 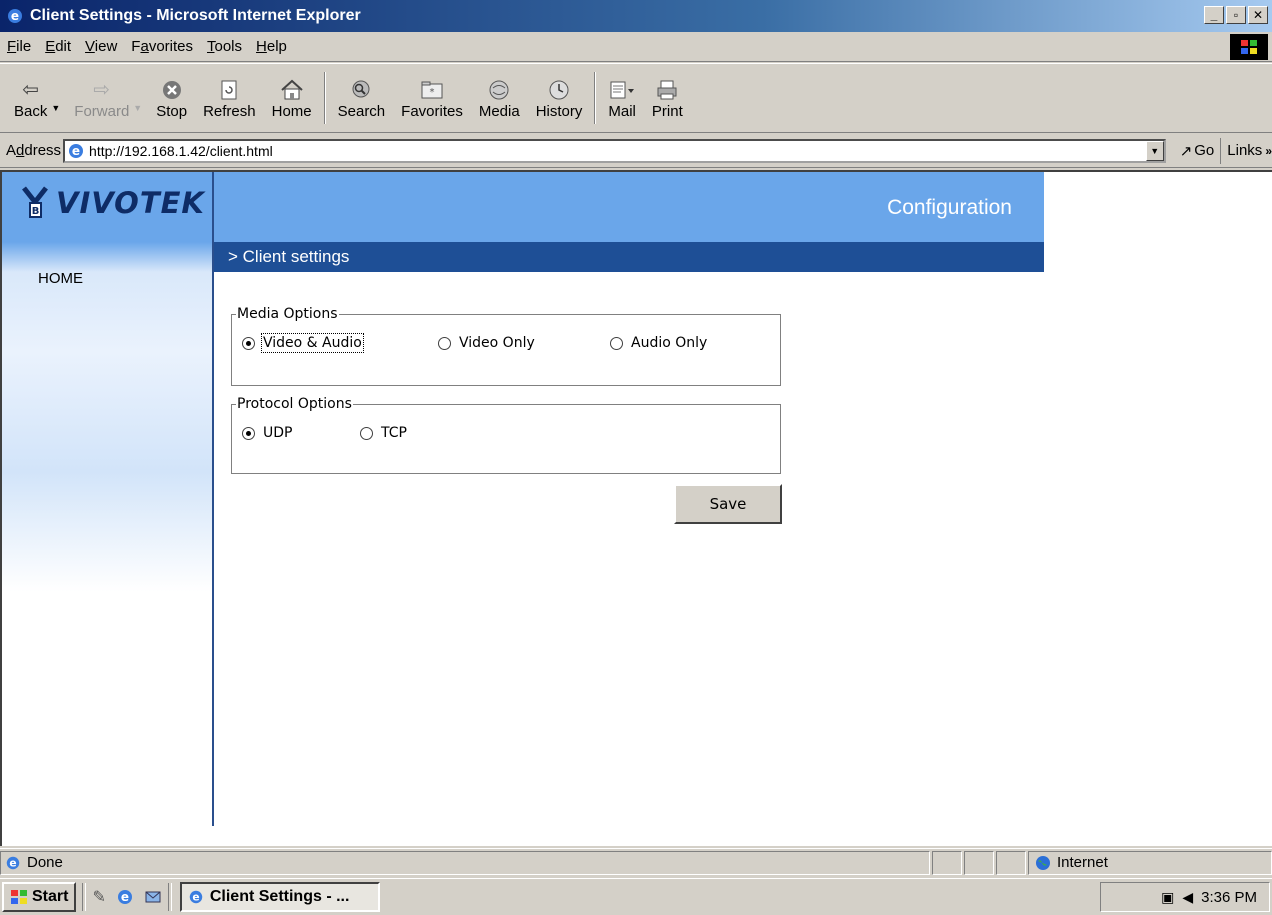 What do you see at coordinates (19, 46) in the screenshot?
I see `menu-file: File` at bounding box center [19, 46].